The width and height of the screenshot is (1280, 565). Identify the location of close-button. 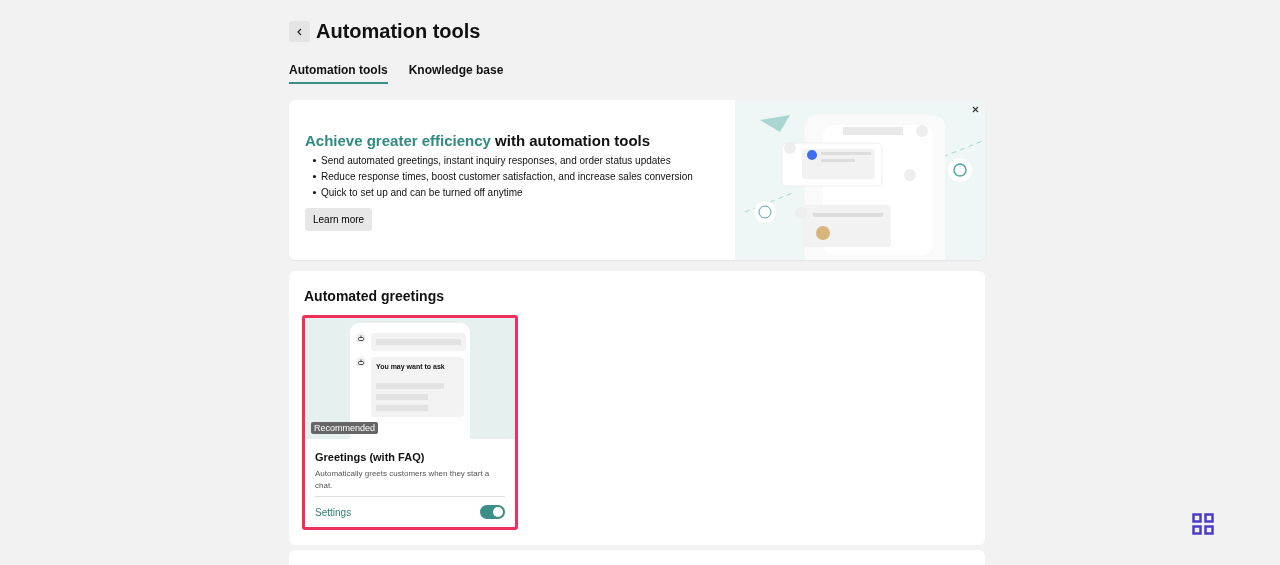
(975, 109).